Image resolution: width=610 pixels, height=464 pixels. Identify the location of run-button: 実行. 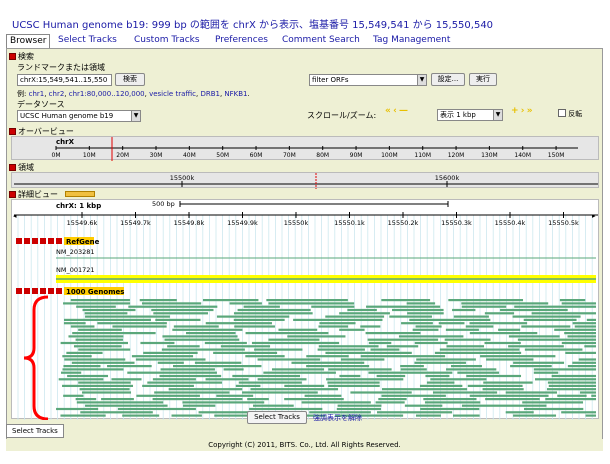
(483, 79).